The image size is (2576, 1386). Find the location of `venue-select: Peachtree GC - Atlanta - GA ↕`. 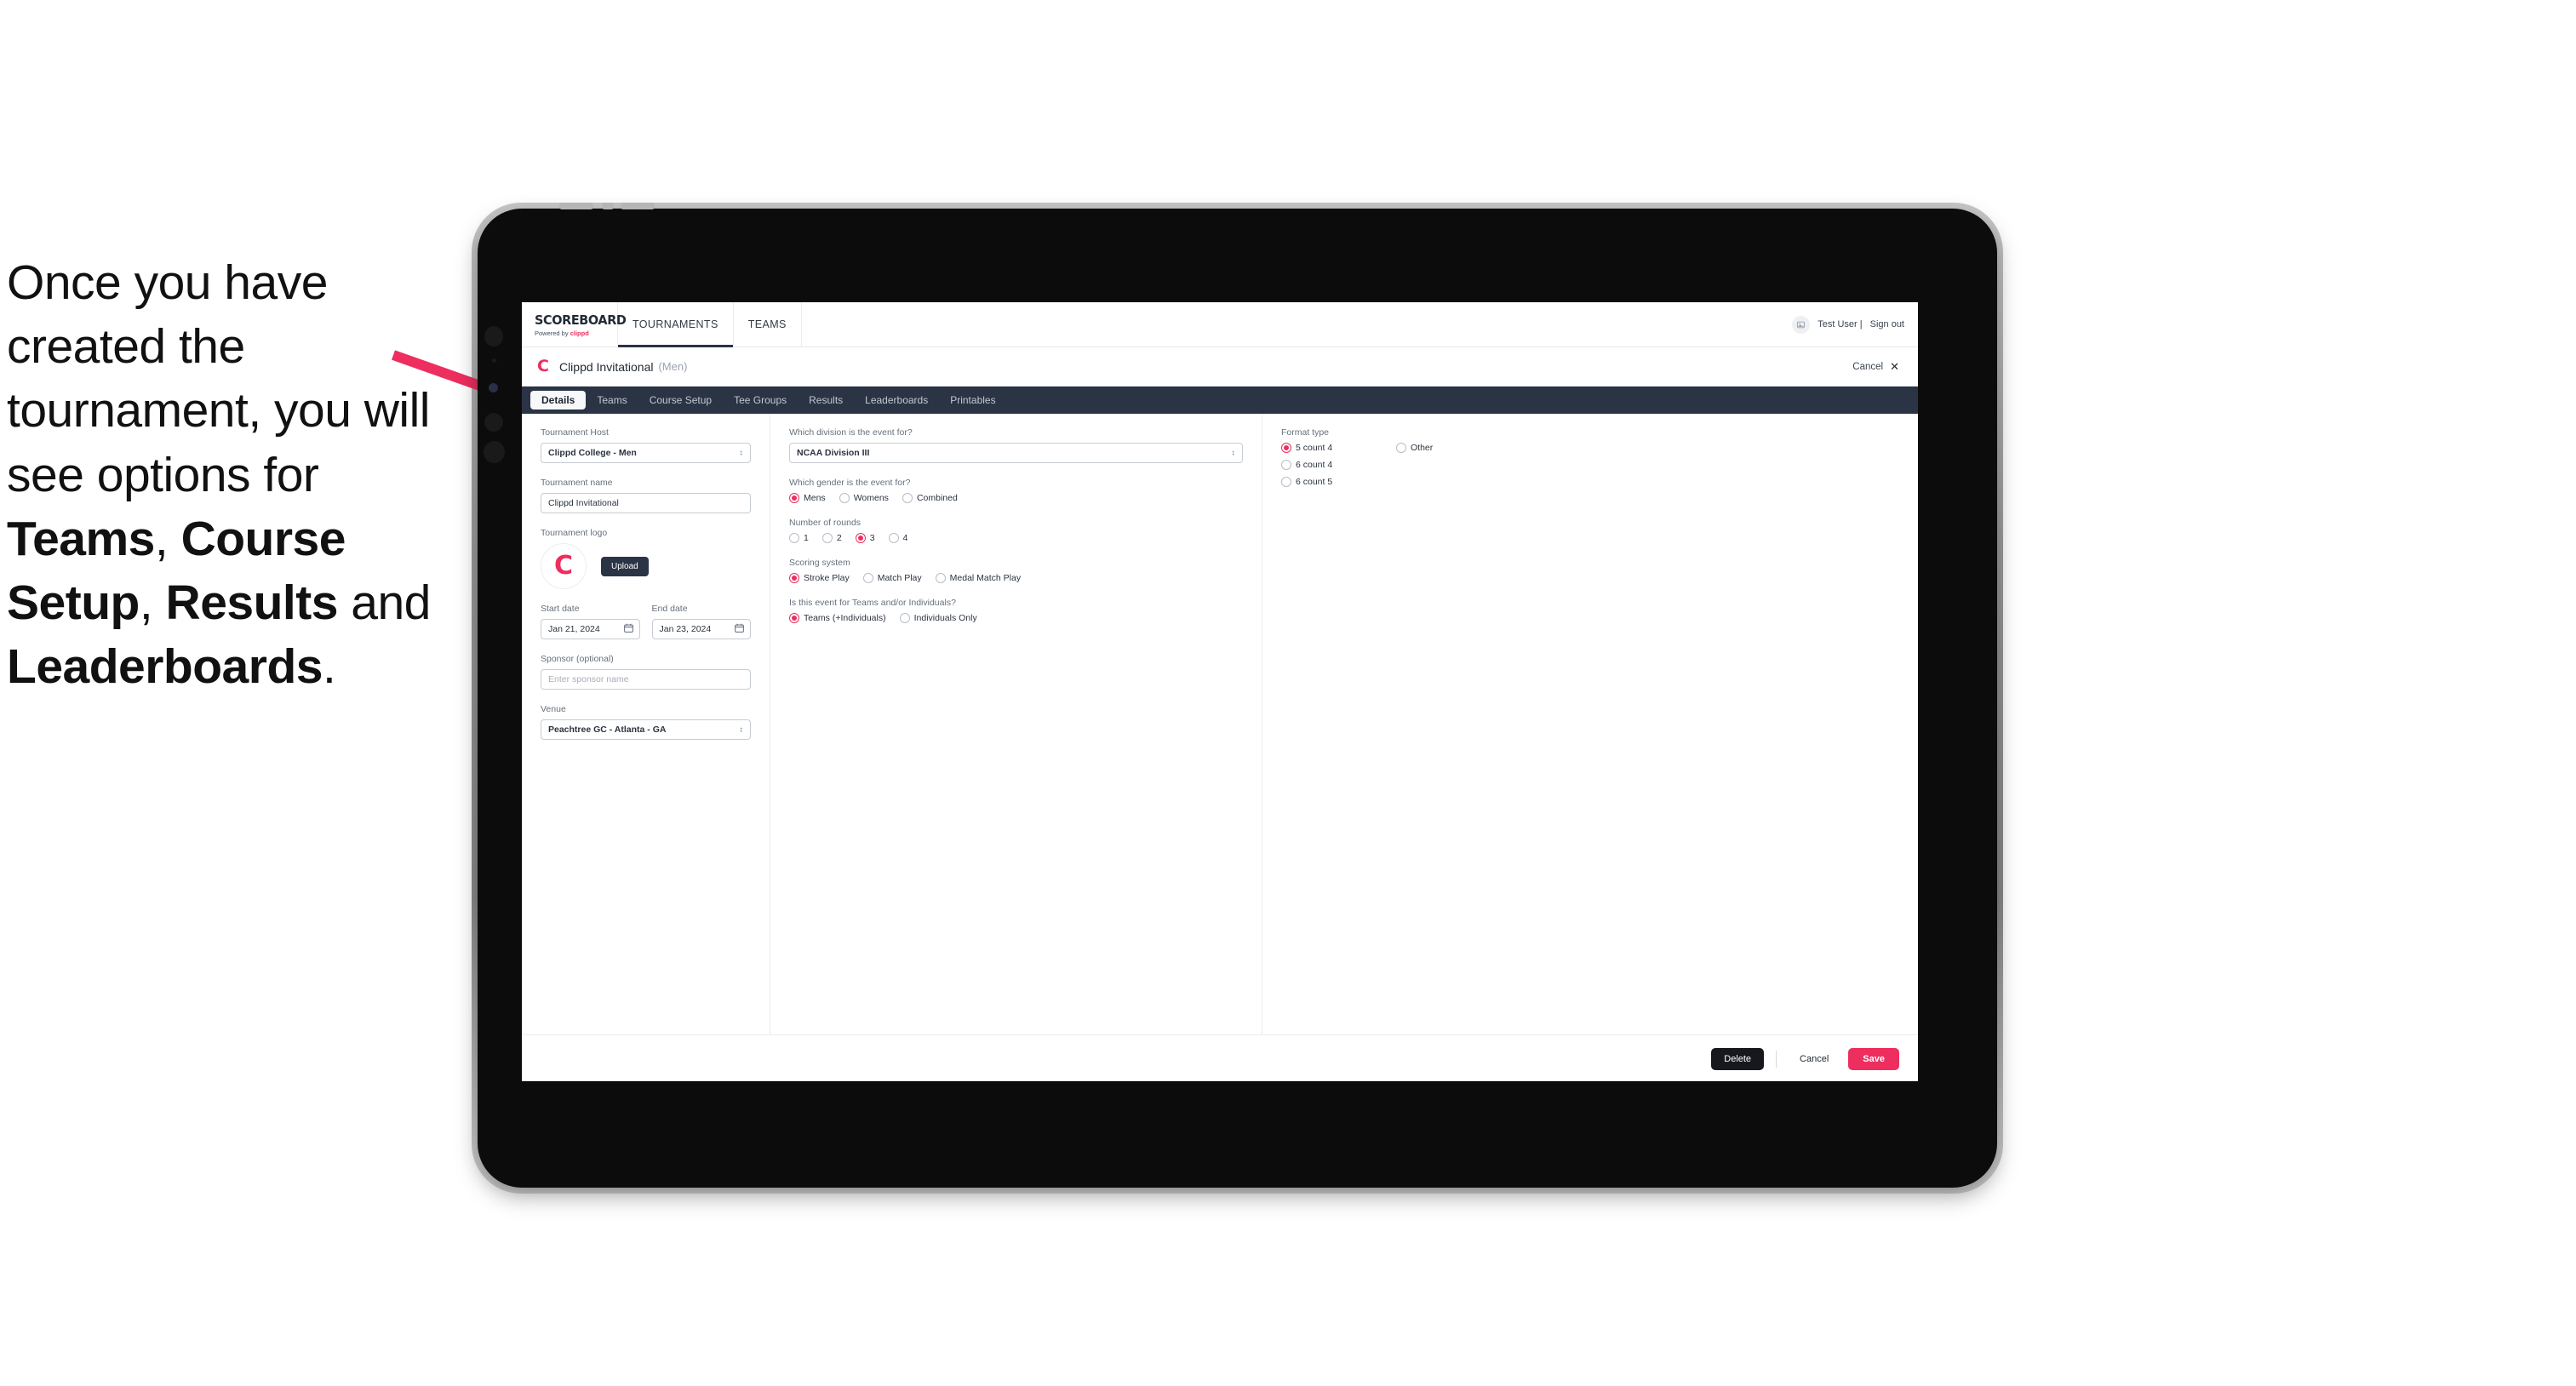

venue-select: Peachtree GC - Atlanta - GA ↕ is located at coordinates (646, 729).